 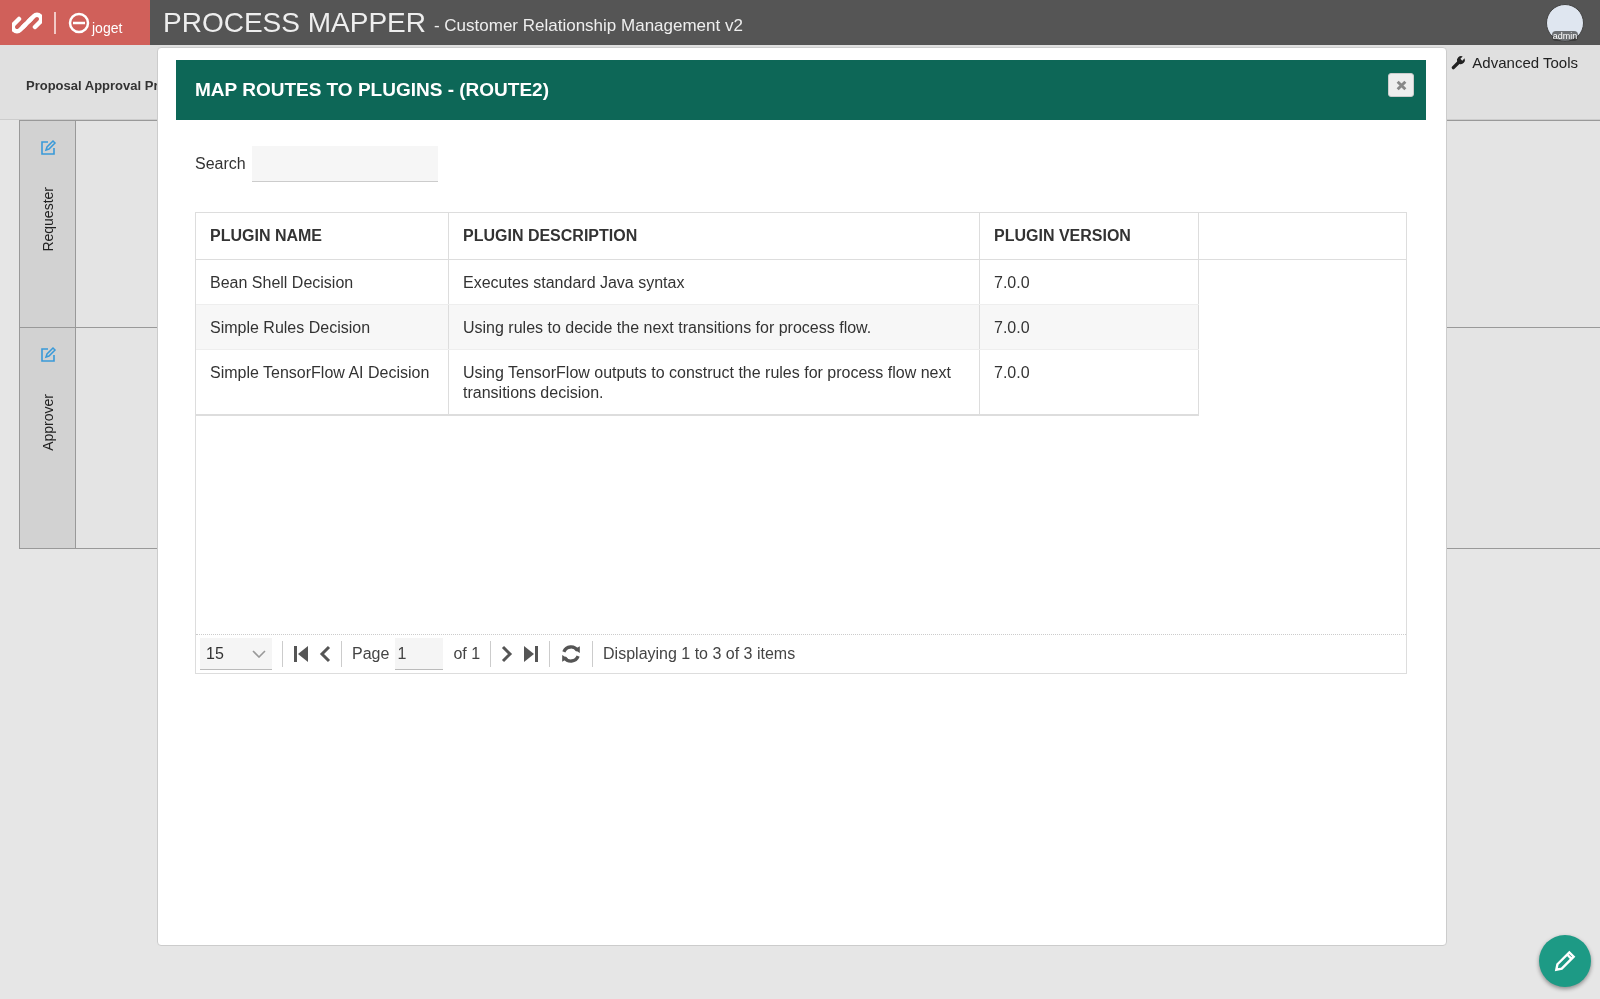 What do you see at coordinates (531, 654) in the screenshot?
I see `last-page-icon` at bounding box center [531, 654].